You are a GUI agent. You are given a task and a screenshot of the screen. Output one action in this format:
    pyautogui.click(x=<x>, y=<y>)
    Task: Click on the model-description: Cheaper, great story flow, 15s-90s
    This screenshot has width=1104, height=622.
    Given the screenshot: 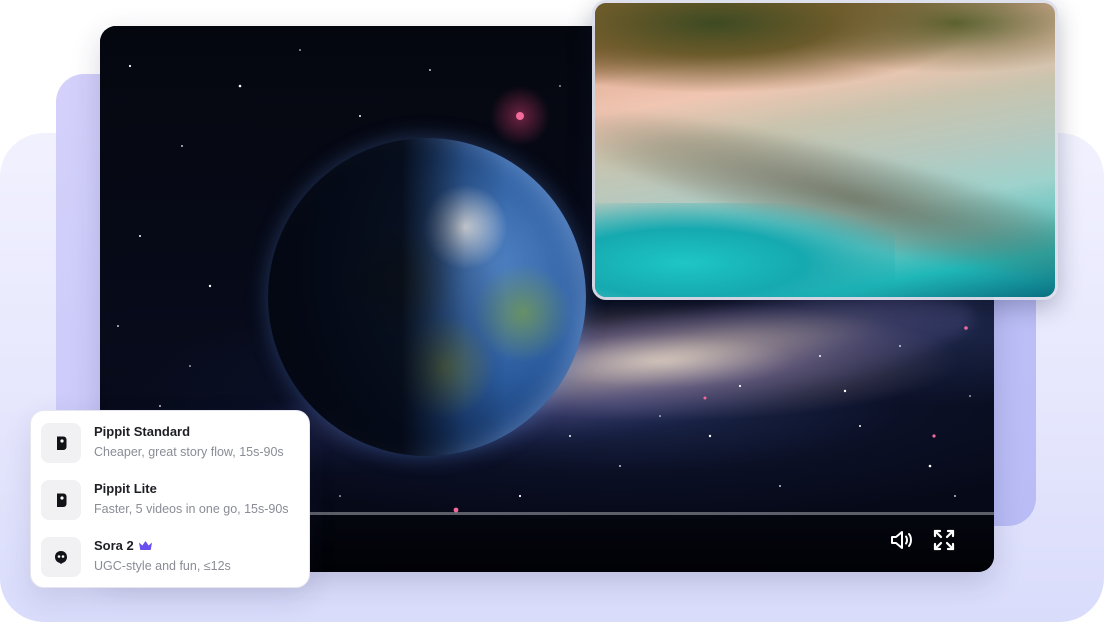 What is the action you would take?
    pyautogui.click(x=189, y=452)
    